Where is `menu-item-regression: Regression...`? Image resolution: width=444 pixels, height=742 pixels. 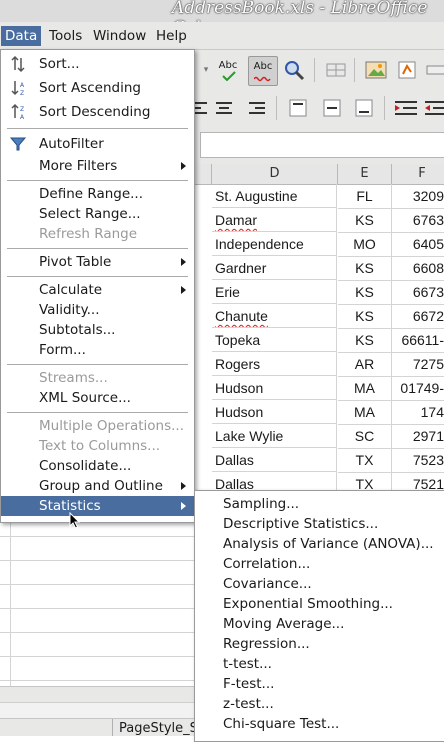
menu-item-regression: Regression... is located at coordinates (319, 644).